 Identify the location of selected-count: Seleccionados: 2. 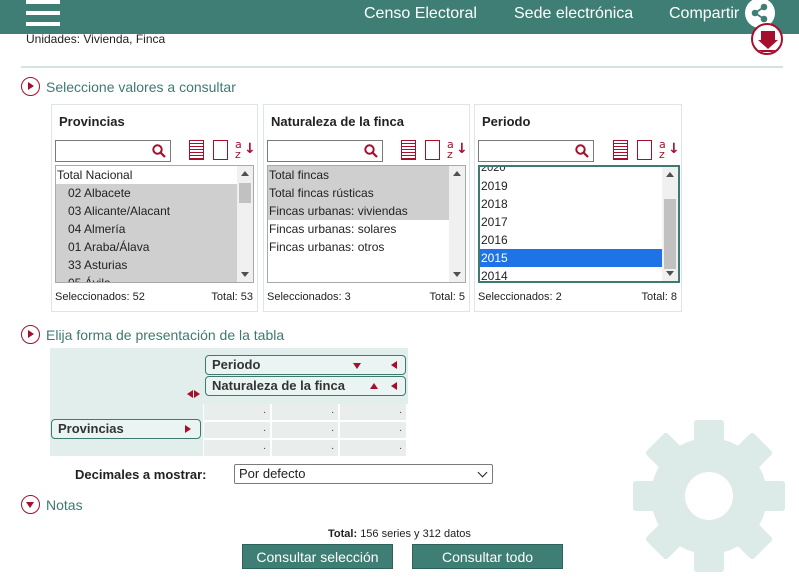
(520, 297).